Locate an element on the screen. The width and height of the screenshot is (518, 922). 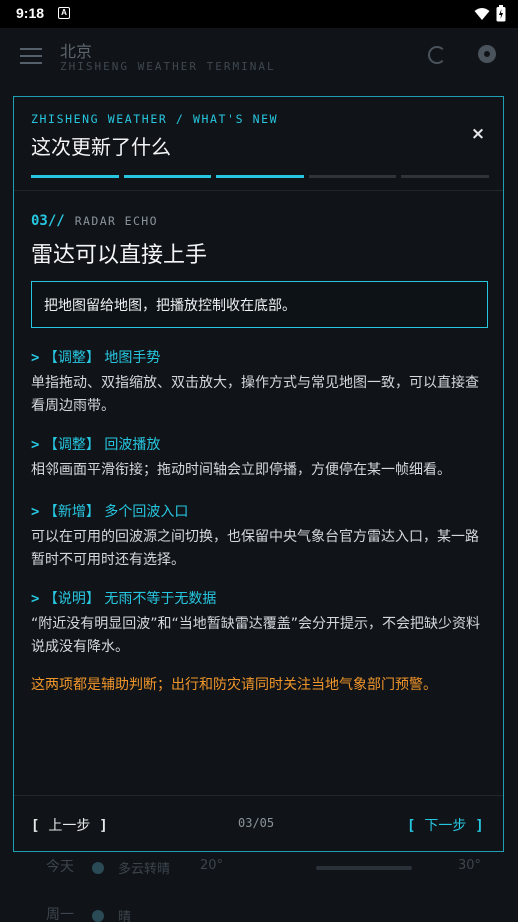
change-item-body: 相邻画面平滑衔接；拖动时间轴会立即停播，方便停在某一帧细看。 is located at coordinates (241, 470).